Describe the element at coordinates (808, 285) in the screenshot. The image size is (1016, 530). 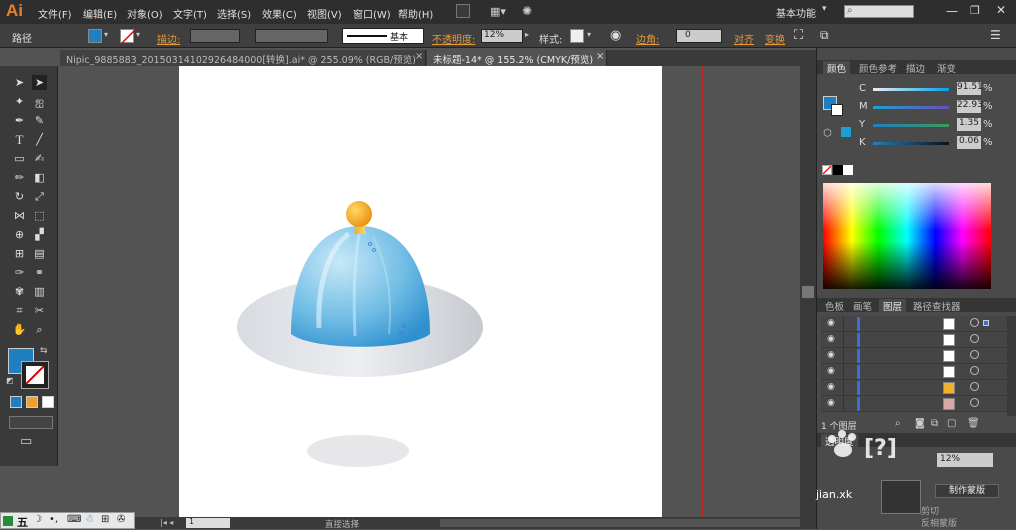
I see `vertical-scrollbar` at that location.